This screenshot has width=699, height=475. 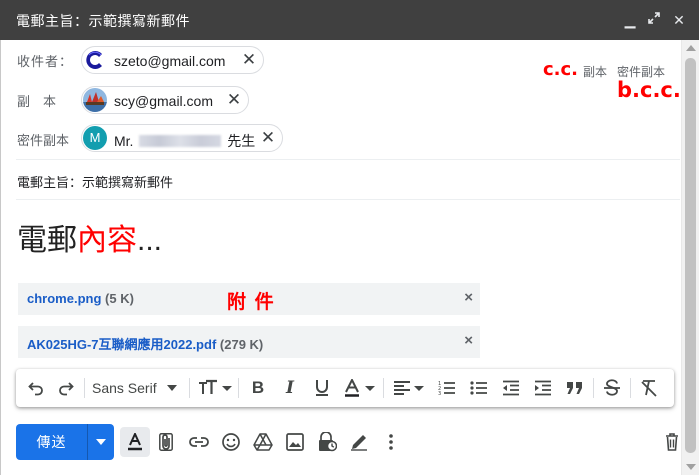 What do you see at coordinates (409, 388) in the screenshot?
I see `align-icon` at bounding box center [409, 388].